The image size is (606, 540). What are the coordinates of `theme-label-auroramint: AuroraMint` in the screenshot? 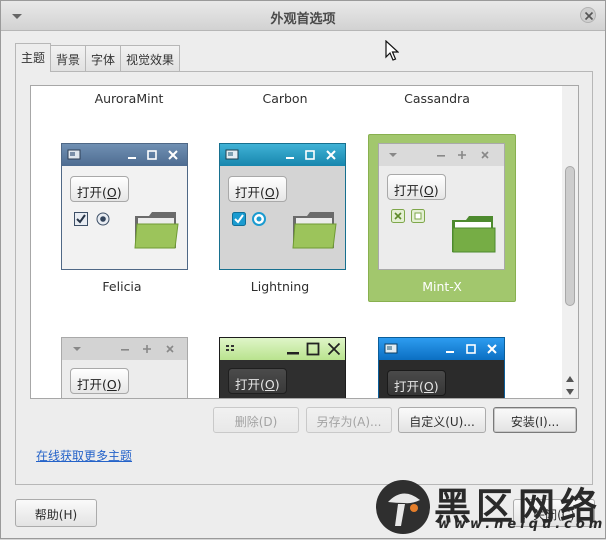 It's located at (129, 98).